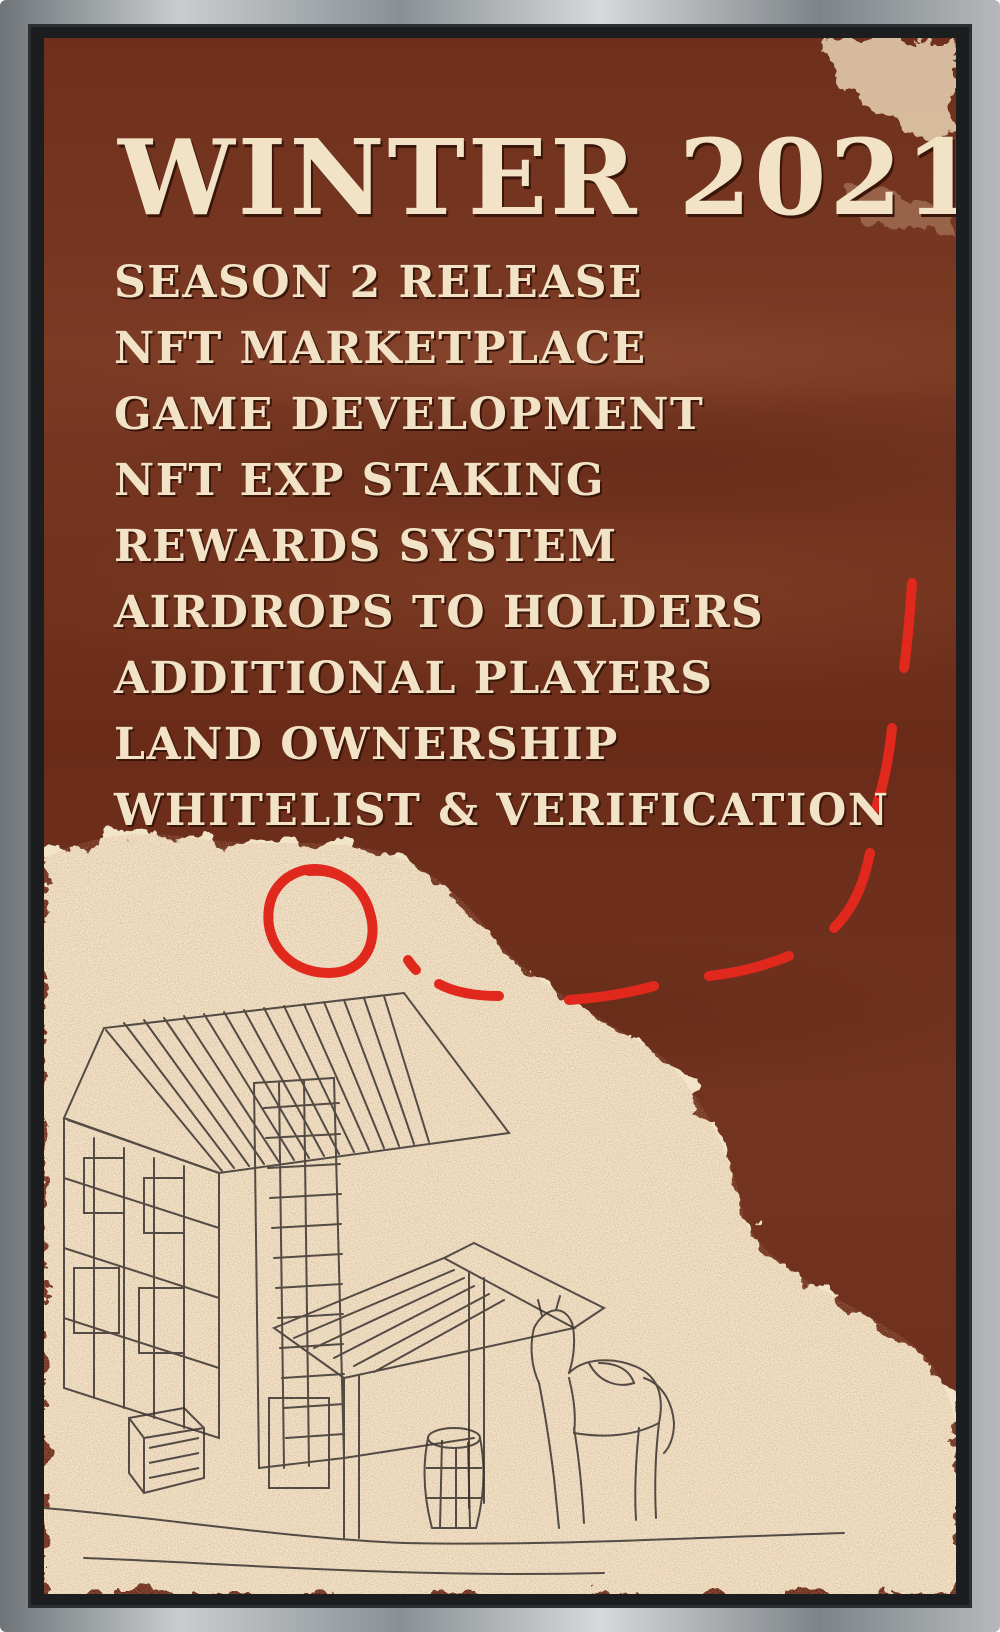 Image resolution: width=1000 pixels, height=1632 pixels. I want to click on roadmap-item: NFT EXP STAKING, so click(359, 480).